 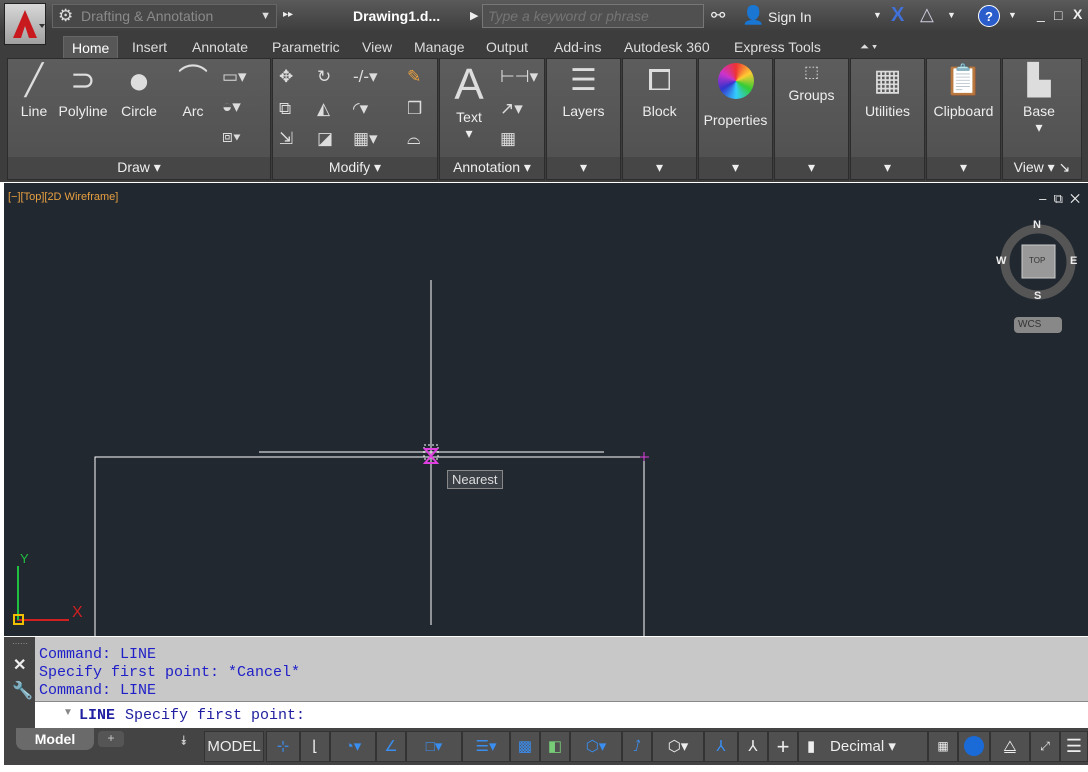 I want to click on array-icon: ▦▾, so click(x=365, y=139).